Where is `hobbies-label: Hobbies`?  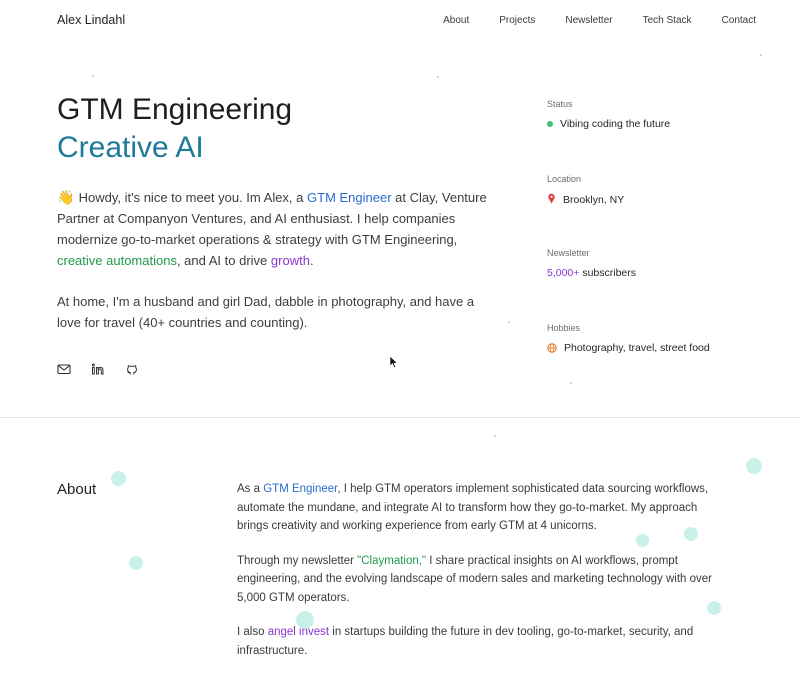 hobbies-label: Hobbies is located at coordinates (564, 328).